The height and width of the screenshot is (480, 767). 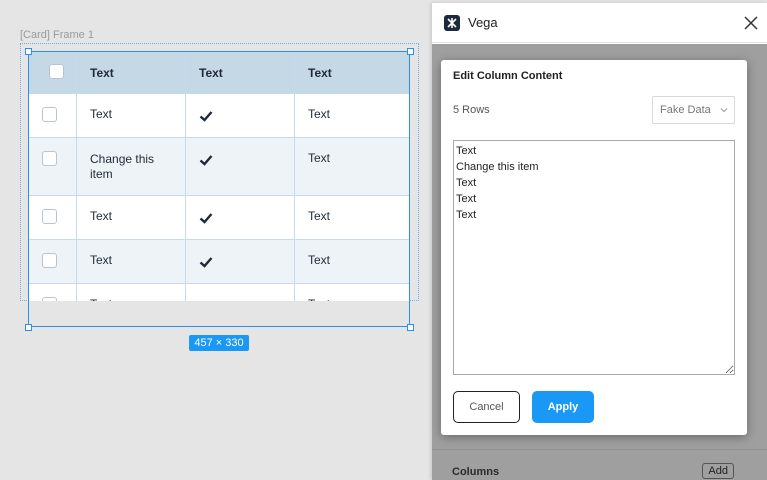 What do you see at coordinates (751, 23) in the screenshot?
I see `close-icon` at bounding box center [751, 23].